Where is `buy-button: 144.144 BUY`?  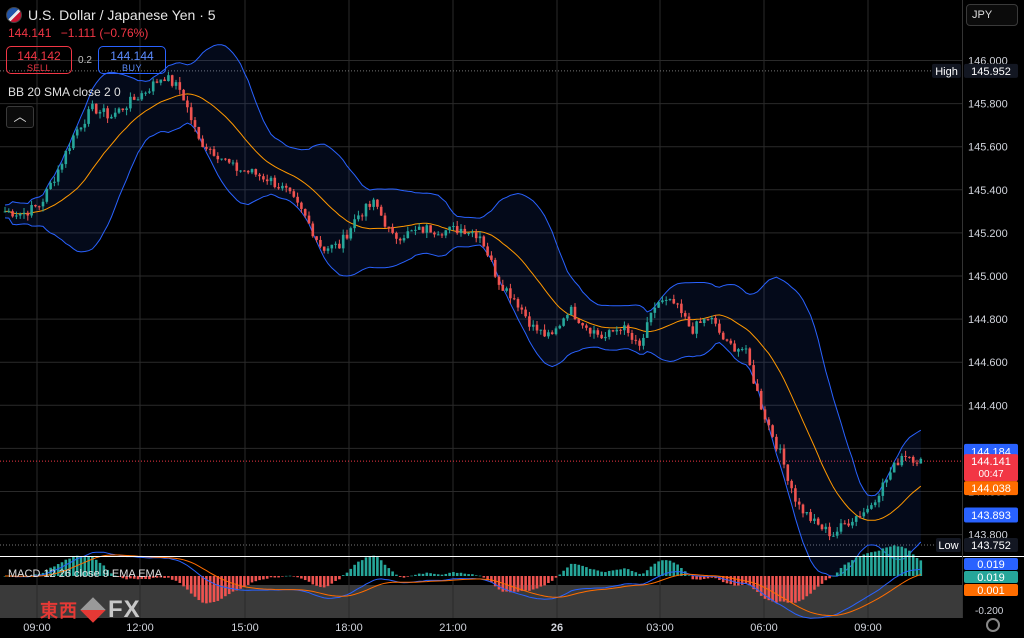 buy-button: 144.144 BUY is located at coordinates (132, 60).